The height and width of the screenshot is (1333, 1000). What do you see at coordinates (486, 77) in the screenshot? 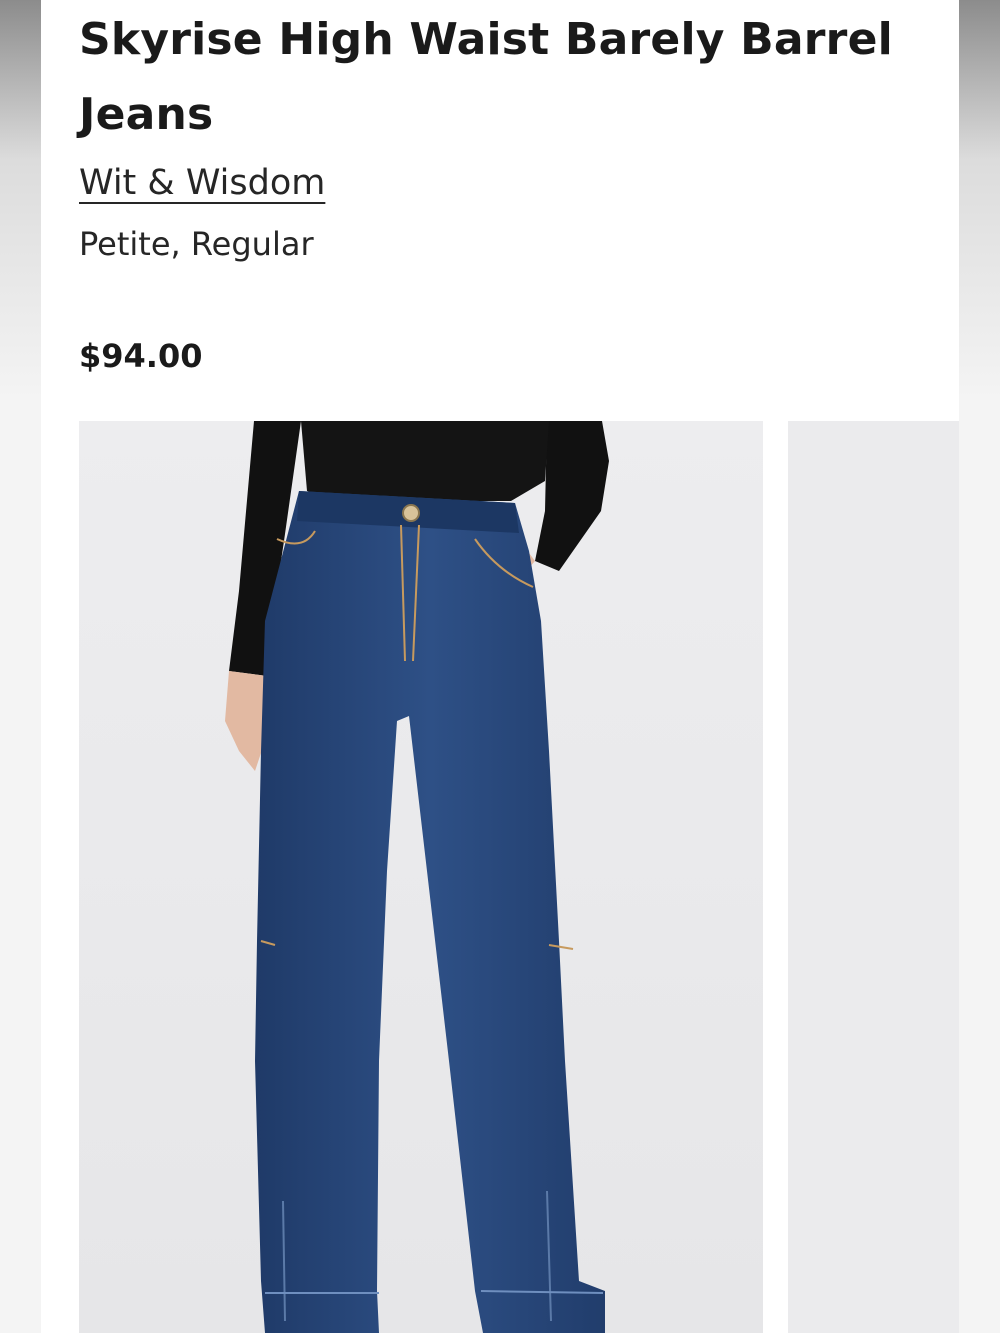
I see `product-title: Skyrise High Waist Barely Barrel Jeans` at bounding box center [486, 77].